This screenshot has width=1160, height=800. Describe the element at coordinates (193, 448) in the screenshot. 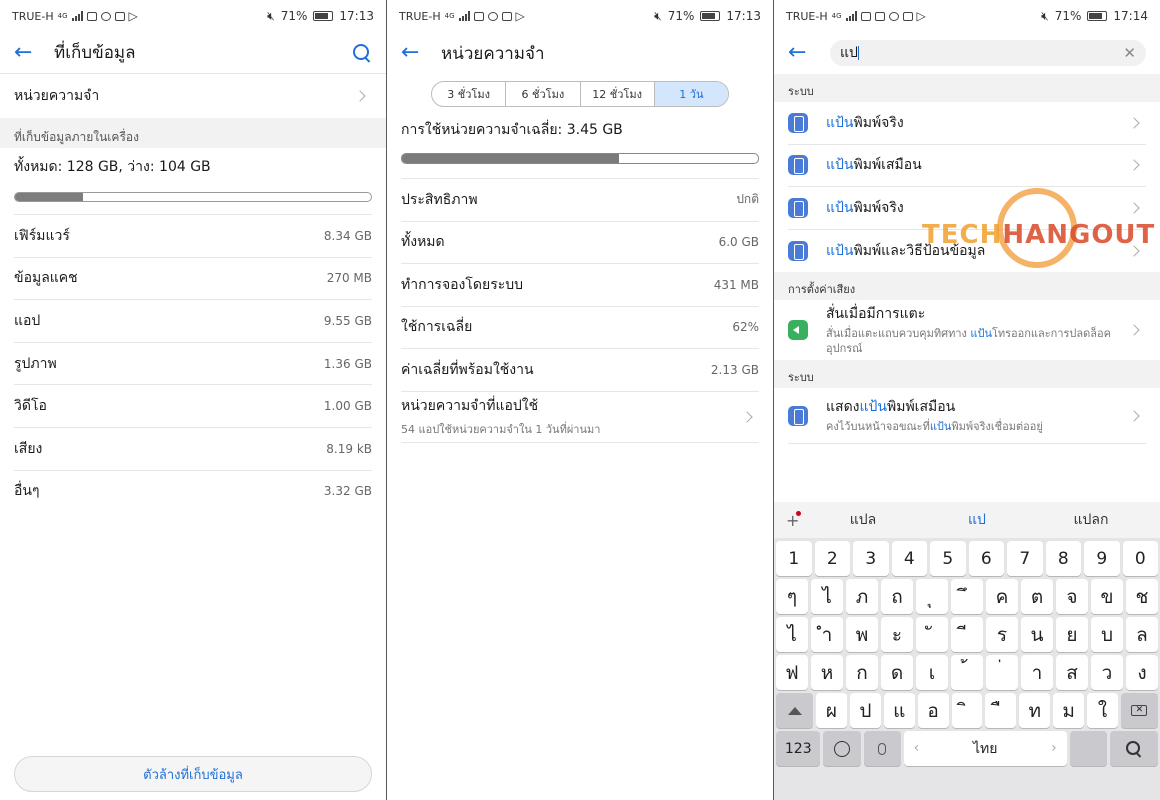

I see `storage-category-row: เสียง 8.19 kB` at that location.